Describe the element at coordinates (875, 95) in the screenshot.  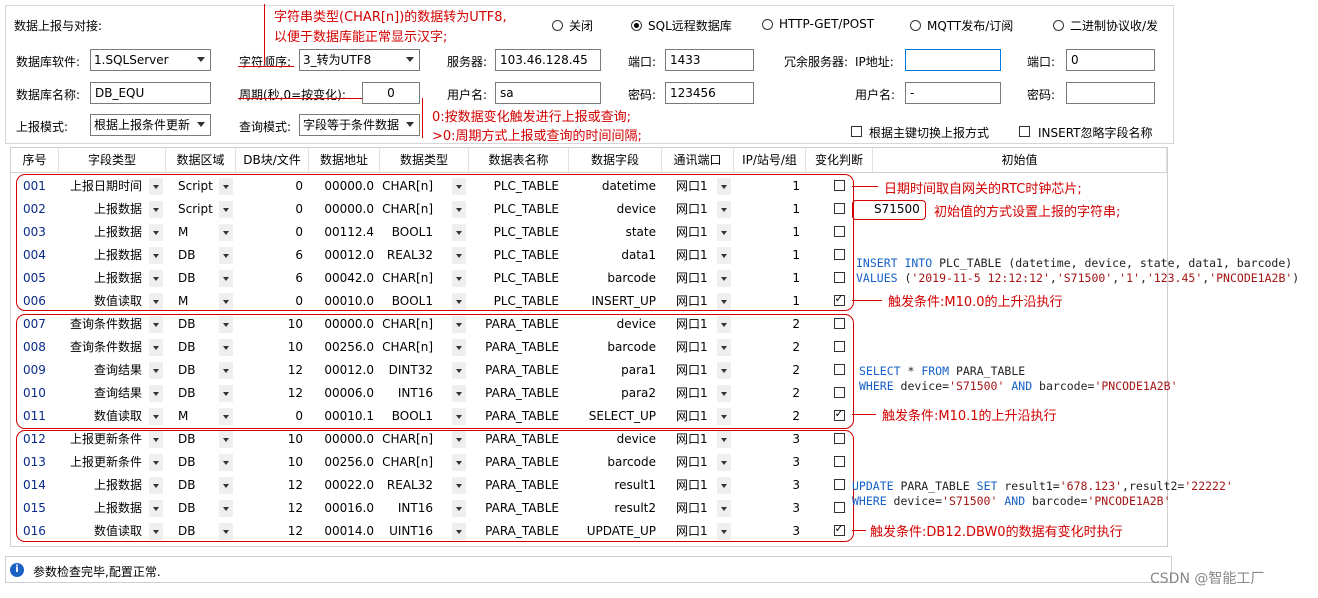
I see `user2-label: 用户名:` at that location.